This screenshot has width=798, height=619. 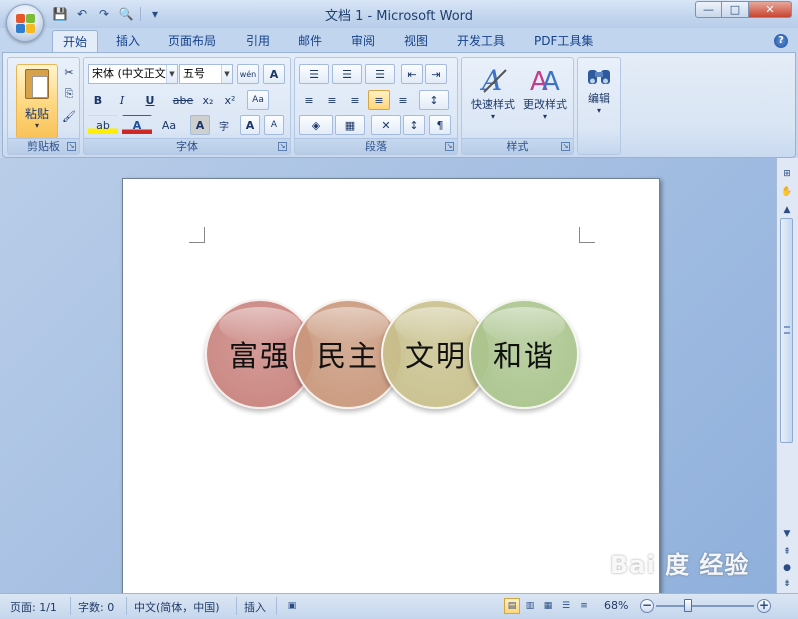 What do you see at coordinates (192, 41) in the screenshot?
I see `tab-page-layout: 页面布局` at bounding box center [192, 41].